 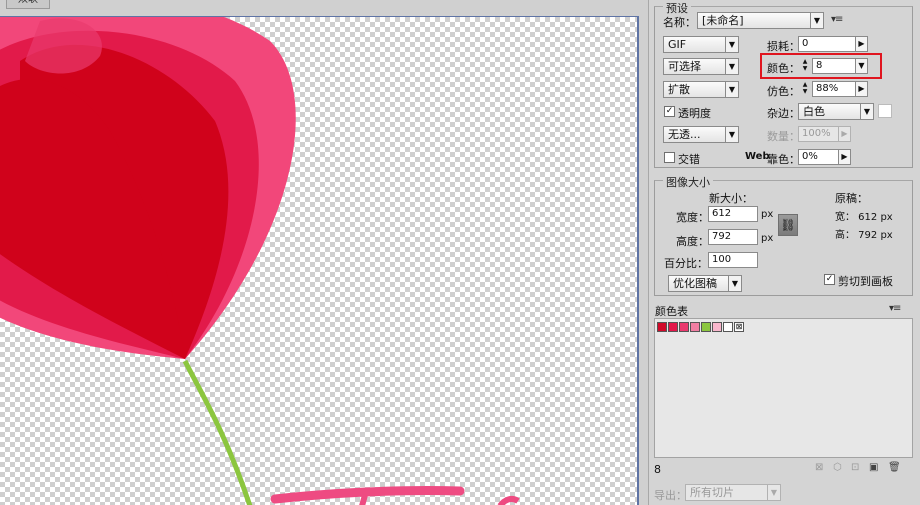 What do you see at coordinates (723, 20) in the screenshot?
I see `preset-name-value: [未命名]` at bounding box center [723, 20].